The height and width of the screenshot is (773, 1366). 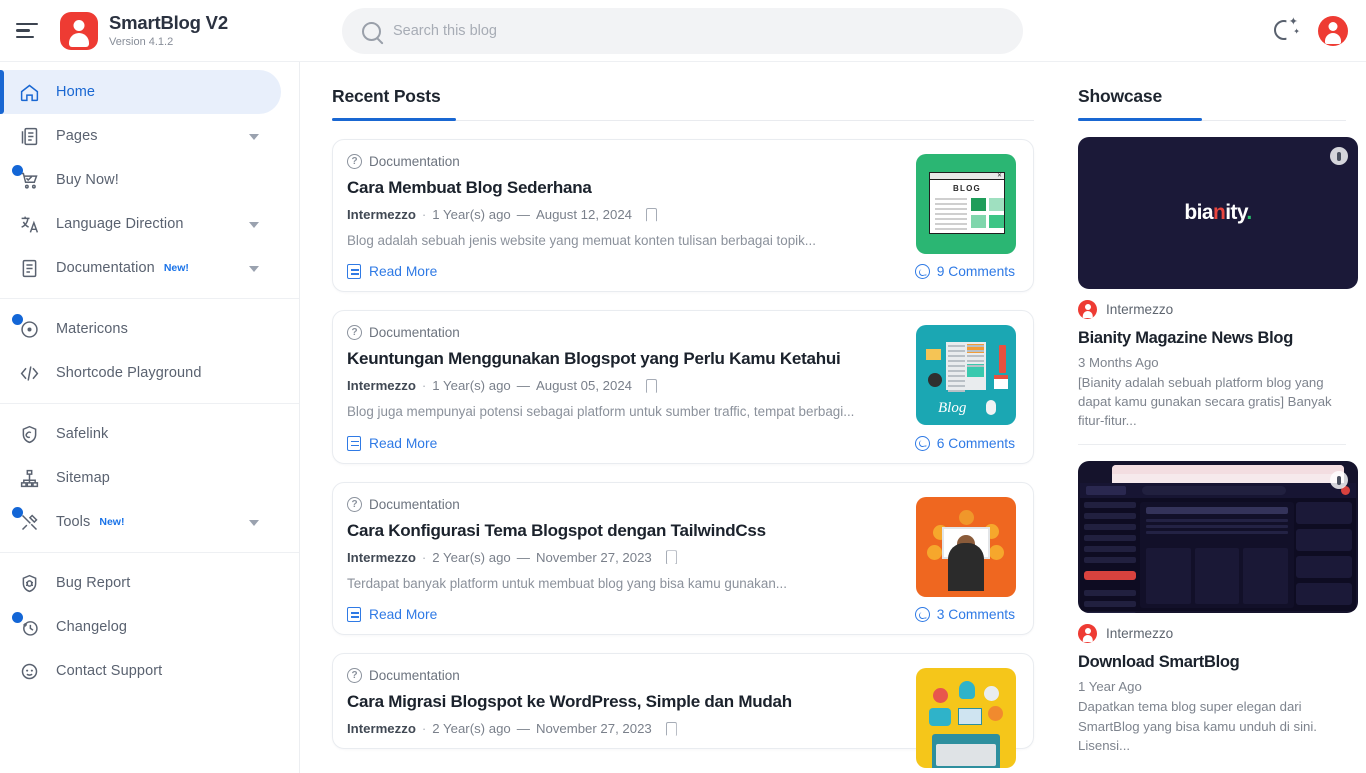 What do you see at coordinates (140, 136) in the screenshot?
I see `sidebar-item-pages: Pages` at bounding box center [140, 136].